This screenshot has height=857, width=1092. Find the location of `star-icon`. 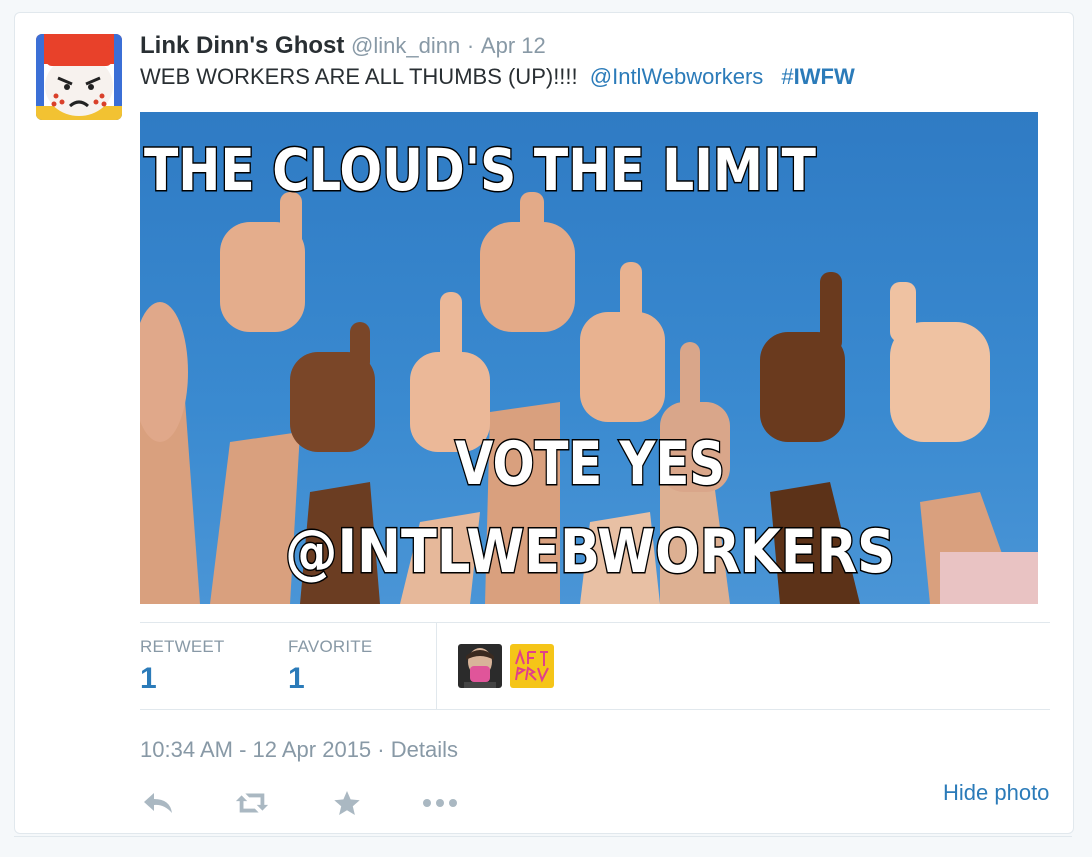

star-icon is located at coordinates (347, 803).